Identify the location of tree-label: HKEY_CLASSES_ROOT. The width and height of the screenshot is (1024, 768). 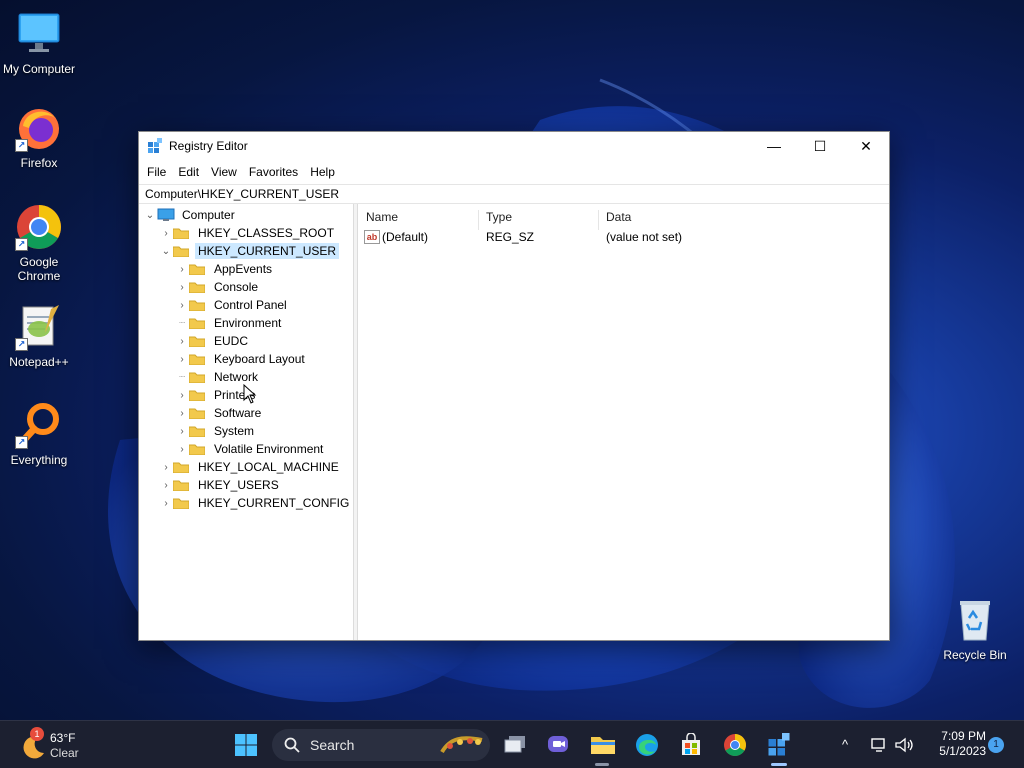
(266, 233).